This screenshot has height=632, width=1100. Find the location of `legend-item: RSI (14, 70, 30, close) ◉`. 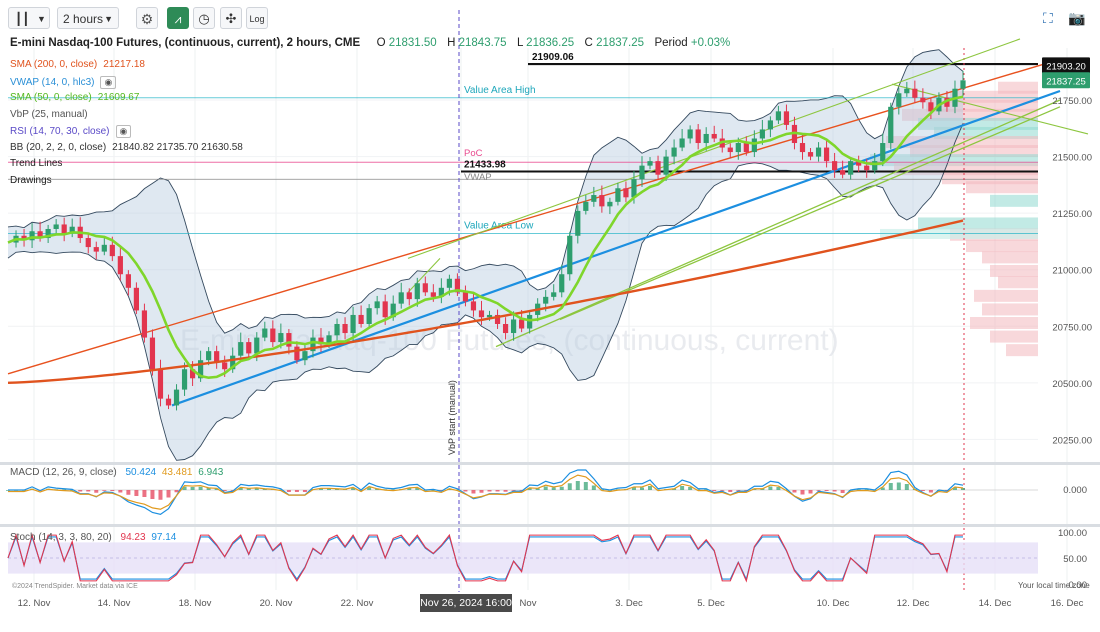

legend-item: RSI (14, 70, 30, close) ◉ is located at coordinates (71, 131).